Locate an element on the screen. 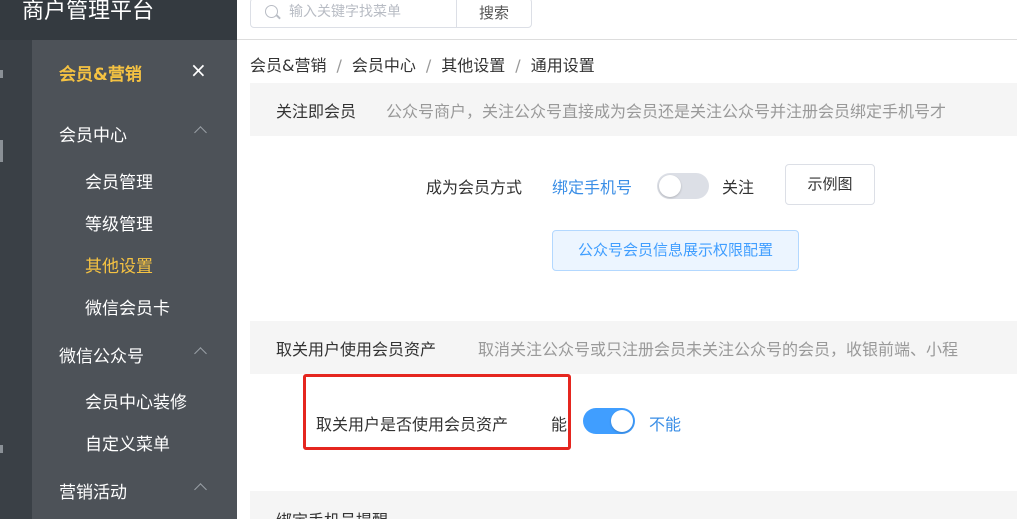 The width and height of the screenshot is (1017, 519). highlight-box is located at coordinates (437, 412).